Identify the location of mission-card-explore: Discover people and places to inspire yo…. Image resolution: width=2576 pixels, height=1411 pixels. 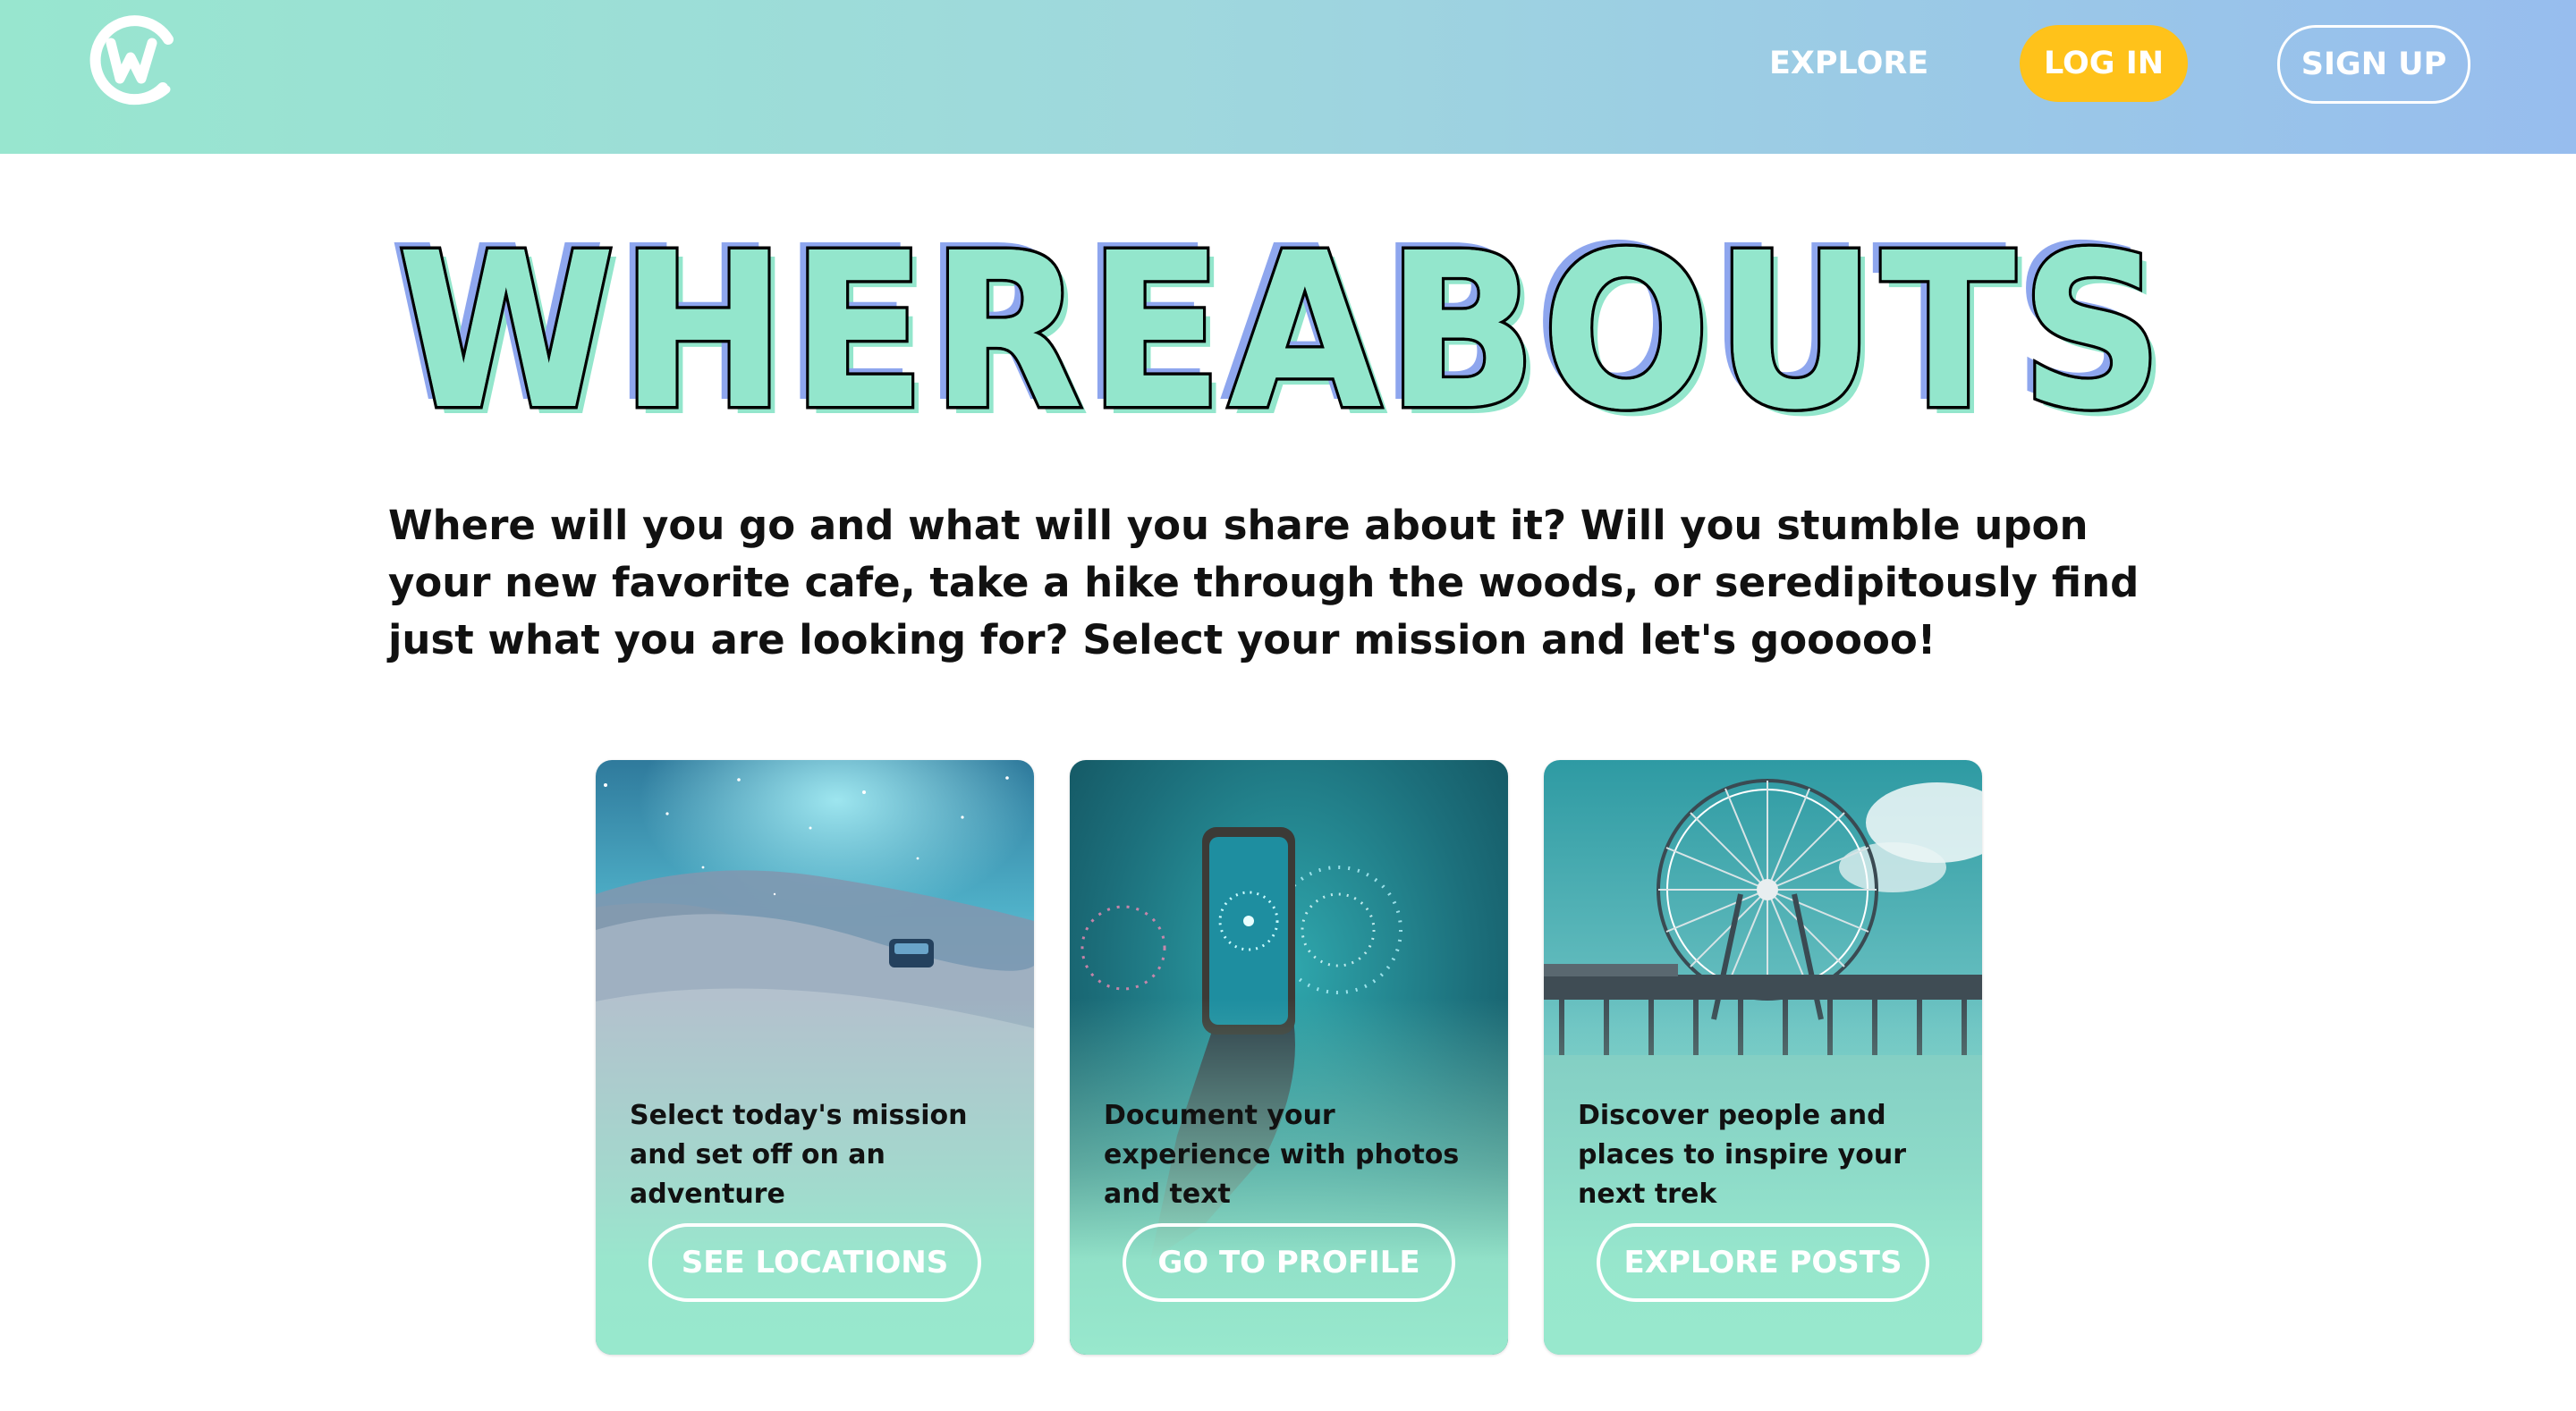
(1763, 1057).